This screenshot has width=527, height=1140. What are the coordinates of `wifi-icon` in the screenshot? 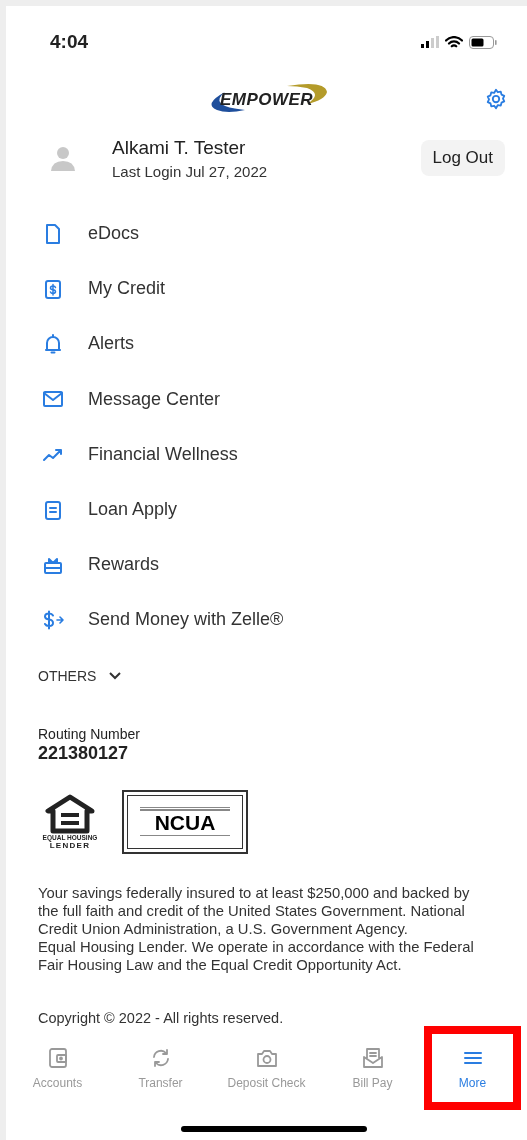 It's located at (454, 42).